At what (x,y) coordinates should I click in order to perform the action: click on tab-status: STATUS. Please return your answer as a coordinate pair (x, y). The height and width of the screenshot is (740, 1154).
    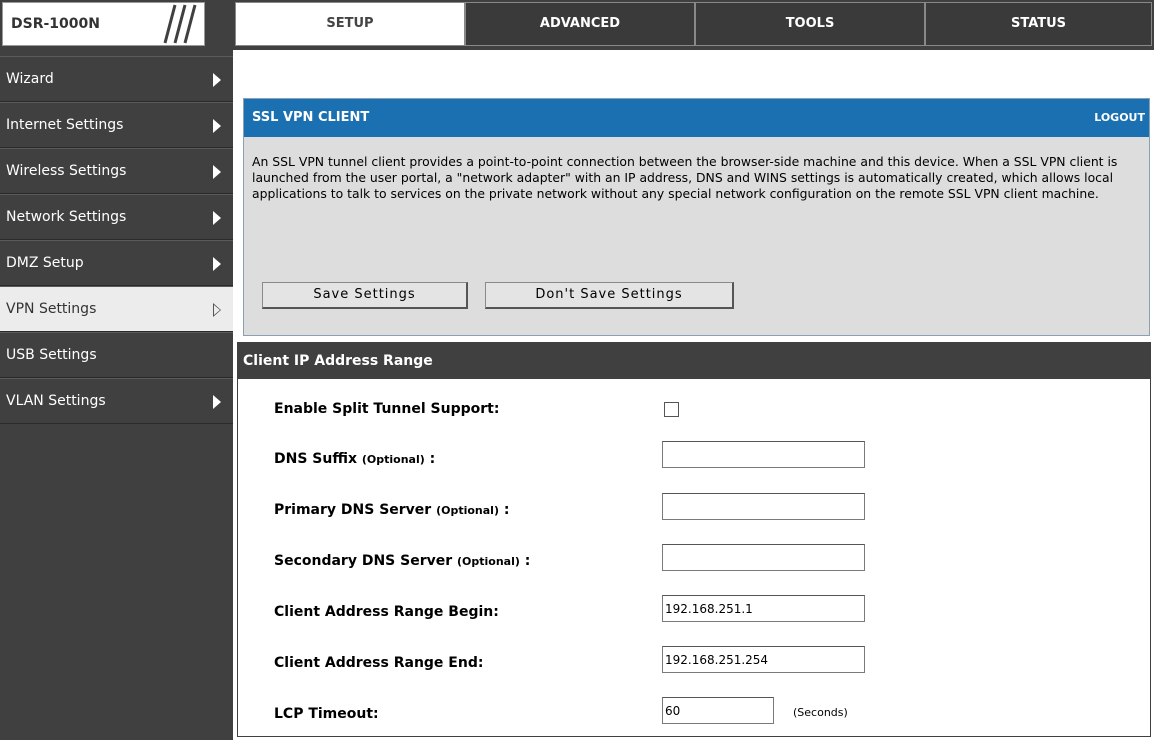
    Looking at the image, I should click on (1038, 24).